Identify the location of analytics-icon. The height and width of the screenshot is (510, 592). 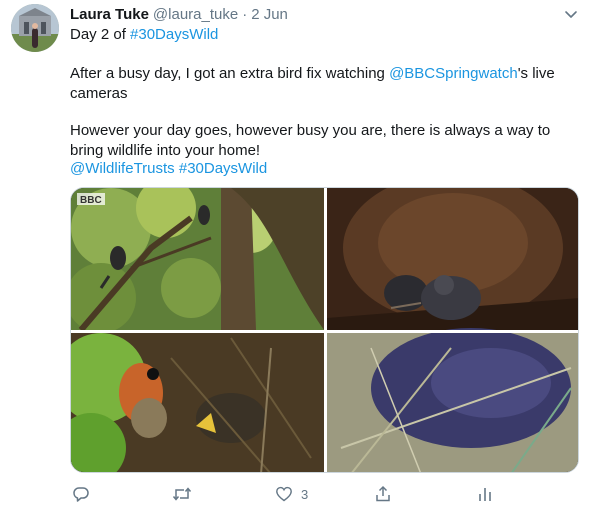
(485, 494).